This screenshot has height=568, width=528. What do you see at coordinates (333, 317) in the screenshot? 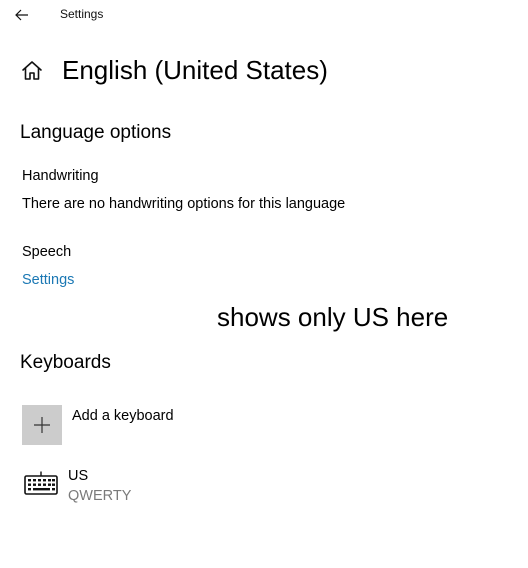
I see `annotation-text: shows only US here` at bounding box center [333, 317].